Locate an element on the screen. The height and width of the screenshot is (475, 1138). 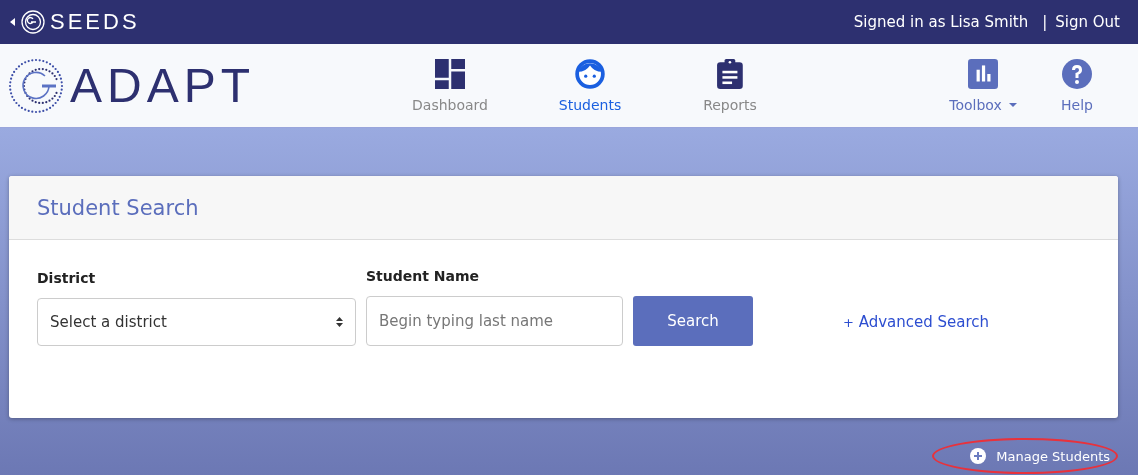
nav-tab: Dashboard is located at coordinates (450, 85).